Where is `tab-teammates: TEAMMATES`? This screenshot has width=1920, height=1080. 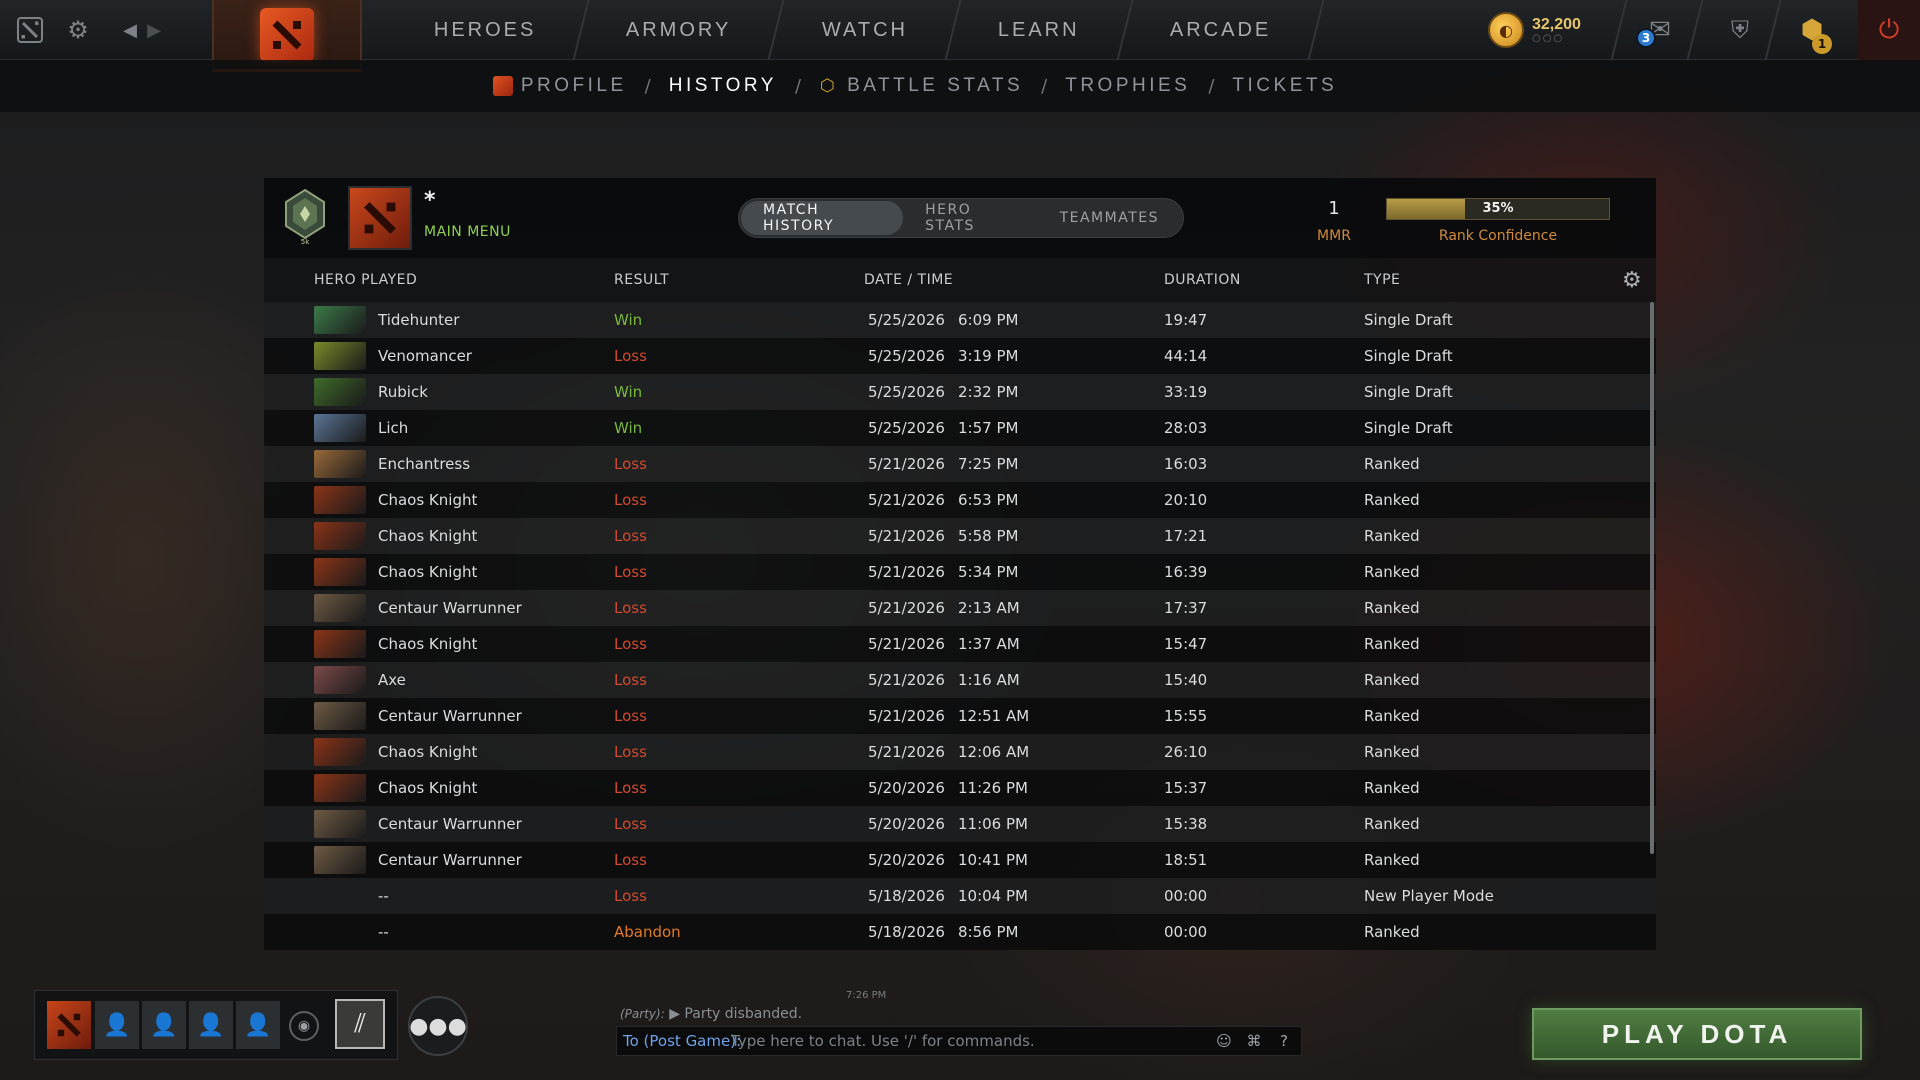
tab-teammates: TEAMMATES is located at coordinates (1109, 218).